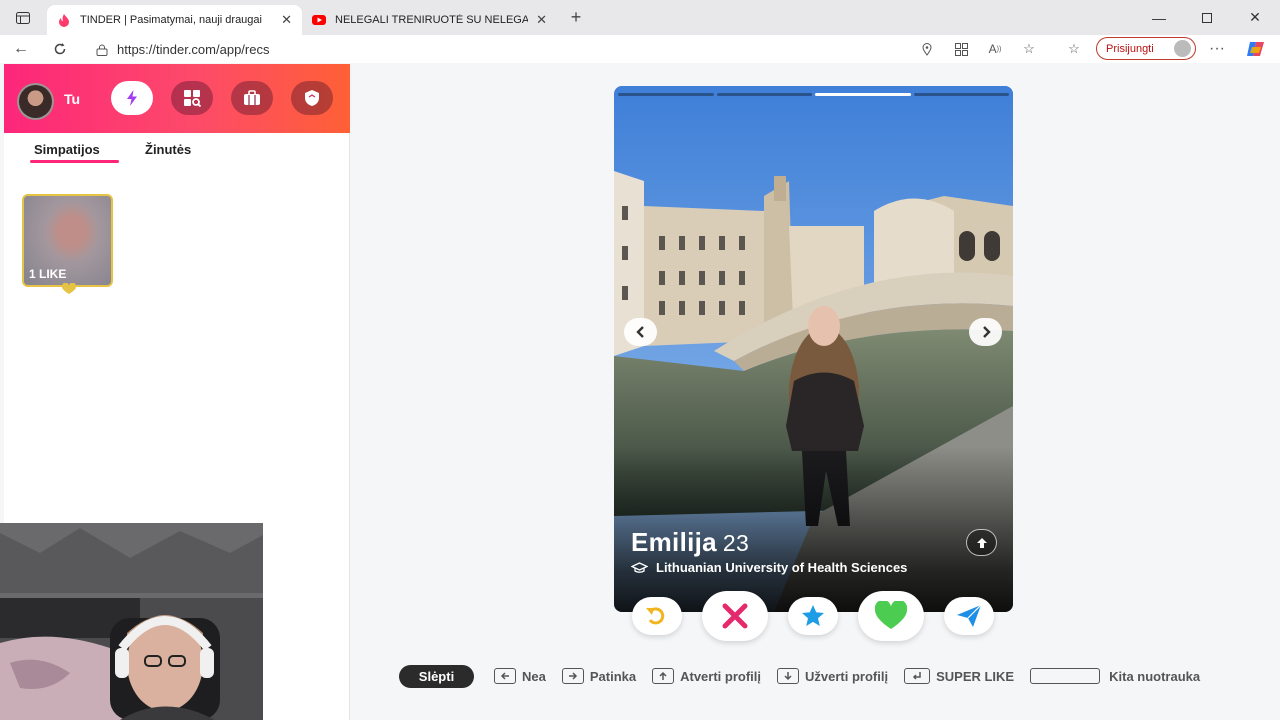  I want to click on likes-count-label: 1 LIKE, so click(48, 274).